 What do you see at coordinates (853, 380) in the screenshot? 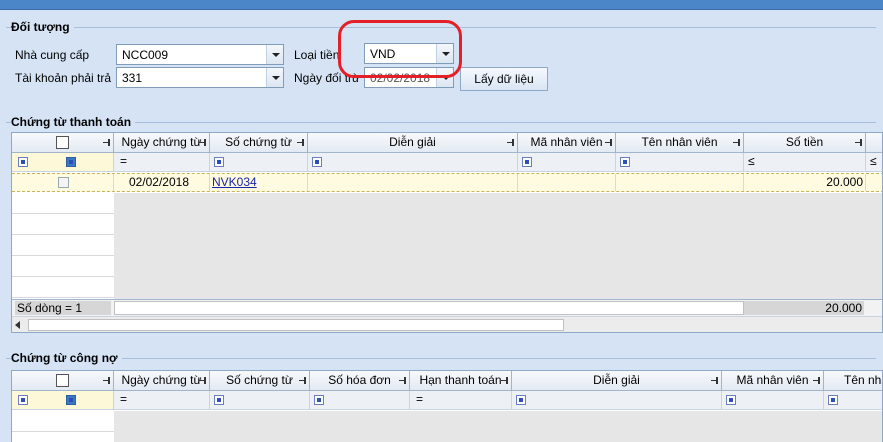
I see `col-header-employee-name: Tên nhâ` at bounding box center [853, 380].